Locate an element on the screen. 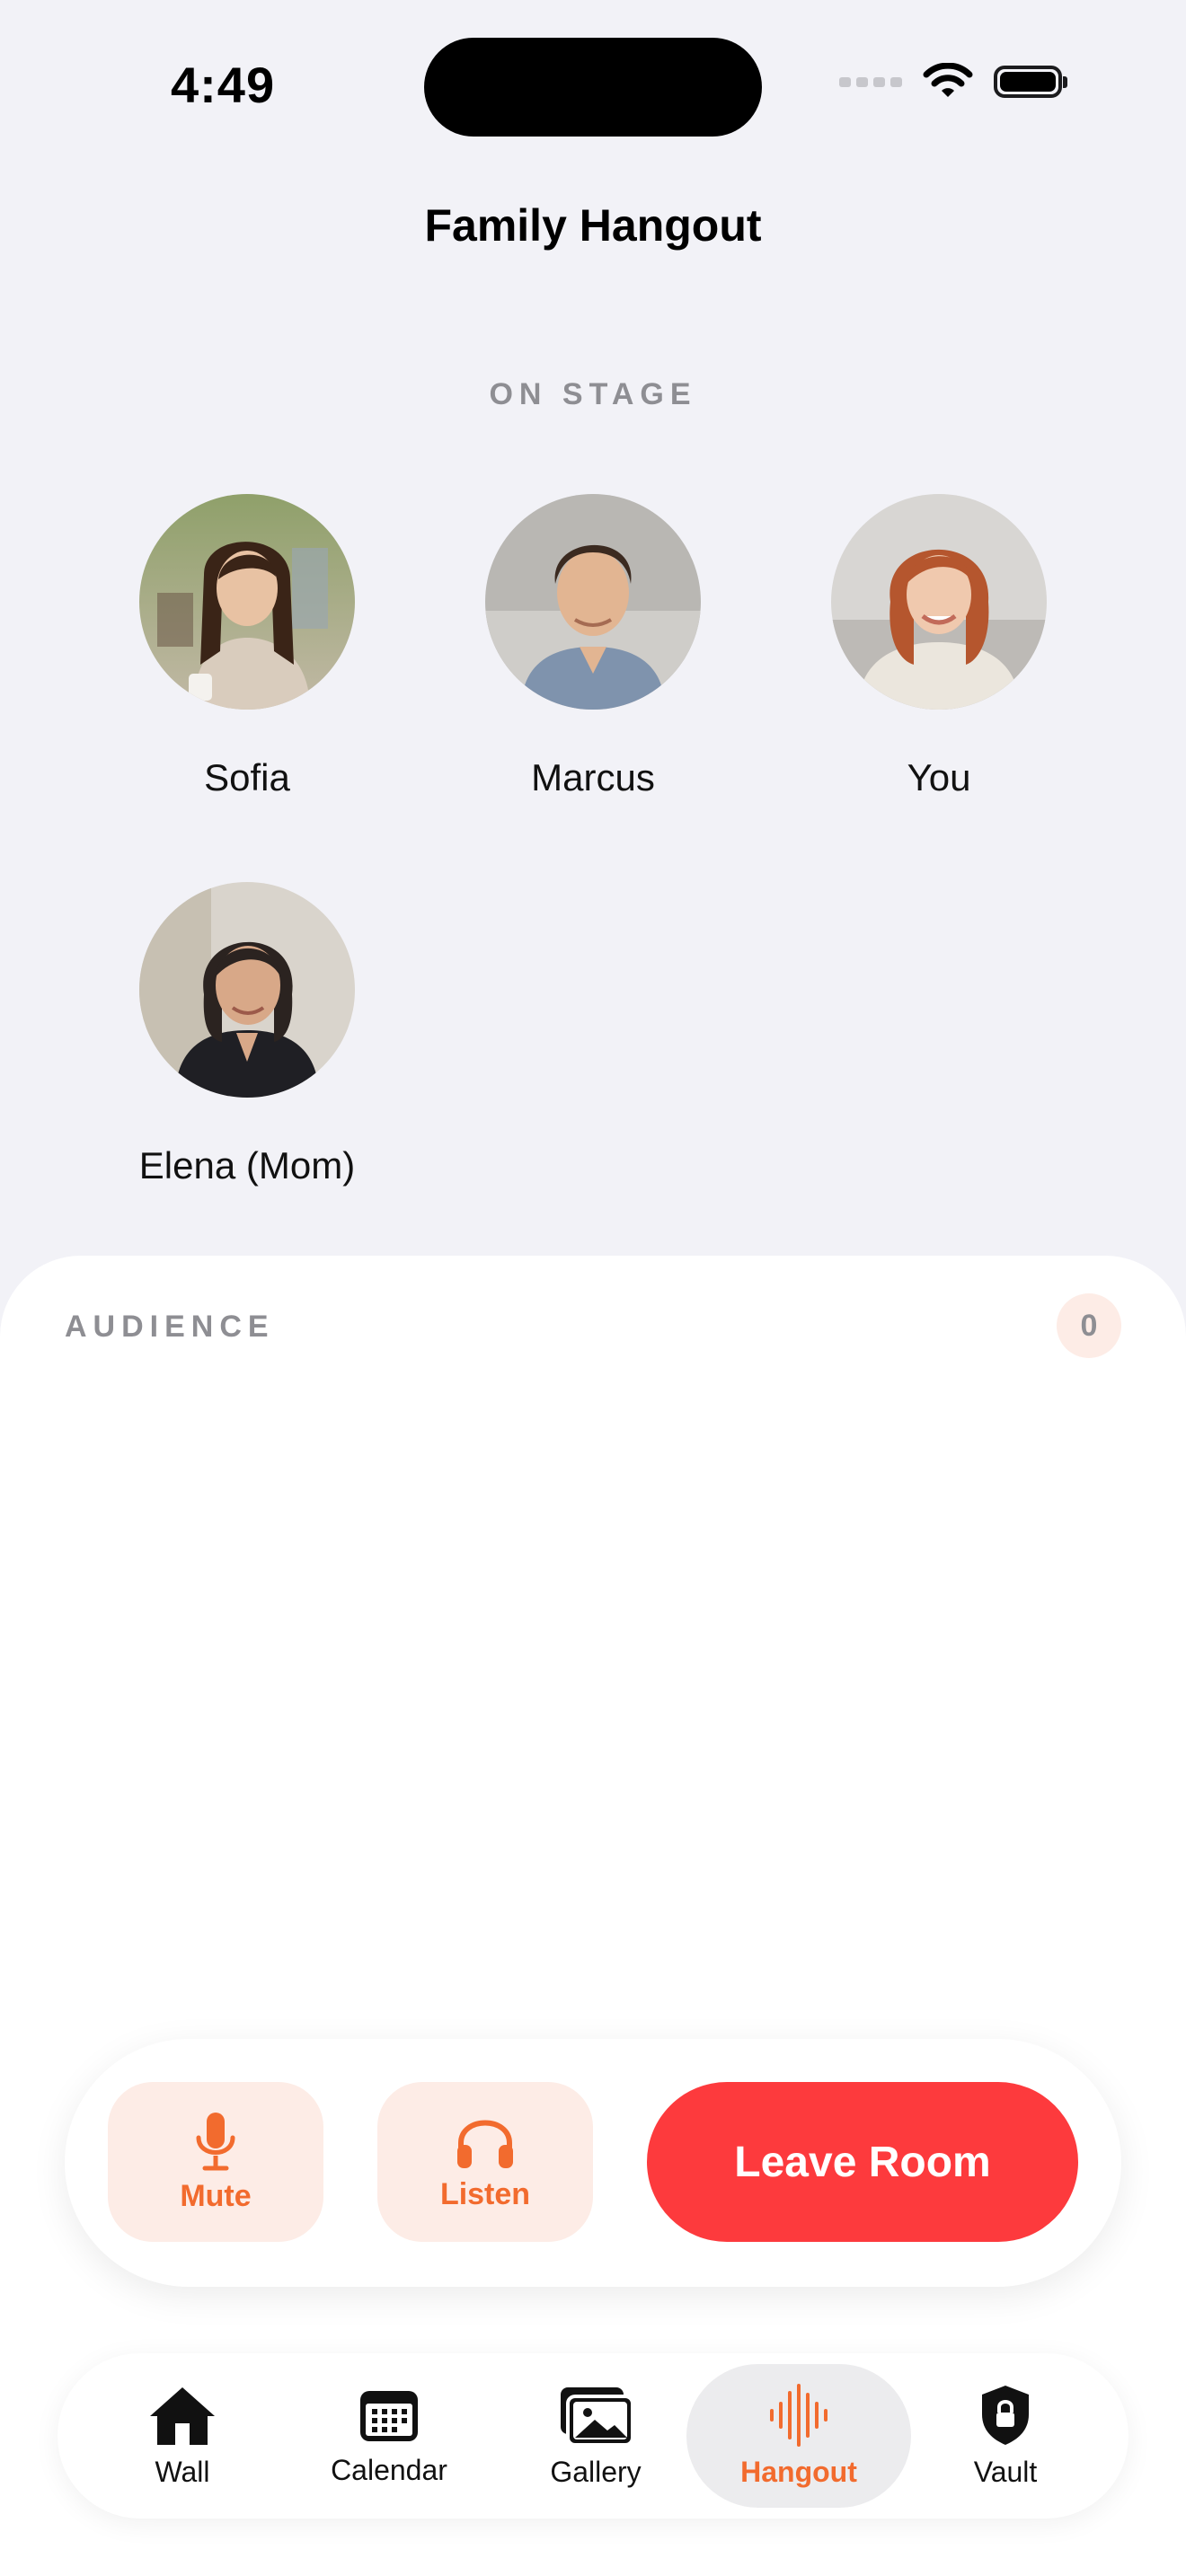 Image resolution: width=1186 pixels, height=2576 pixels. stage-member-elena: Elena (Mom) is located at coordinates (247, 1034).